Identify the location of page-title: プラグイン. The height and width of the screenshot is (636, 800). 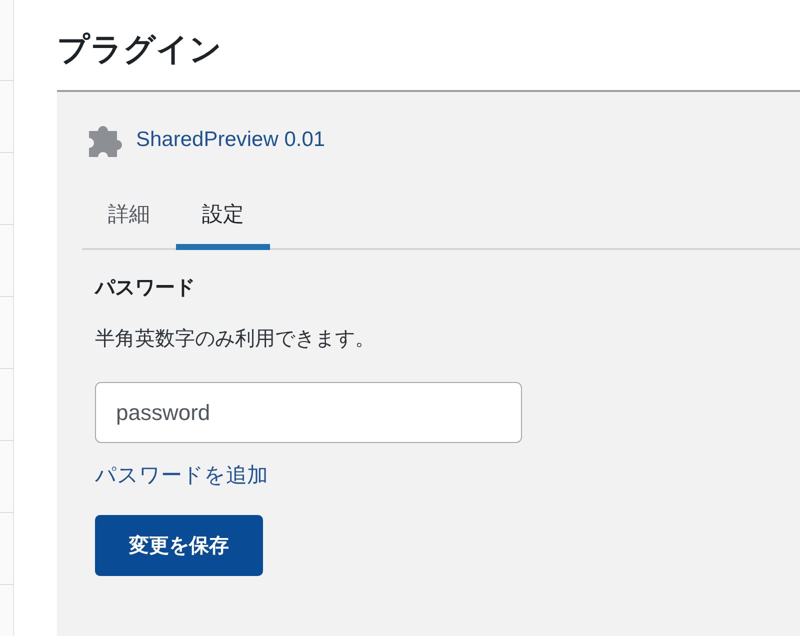
(140, 49).